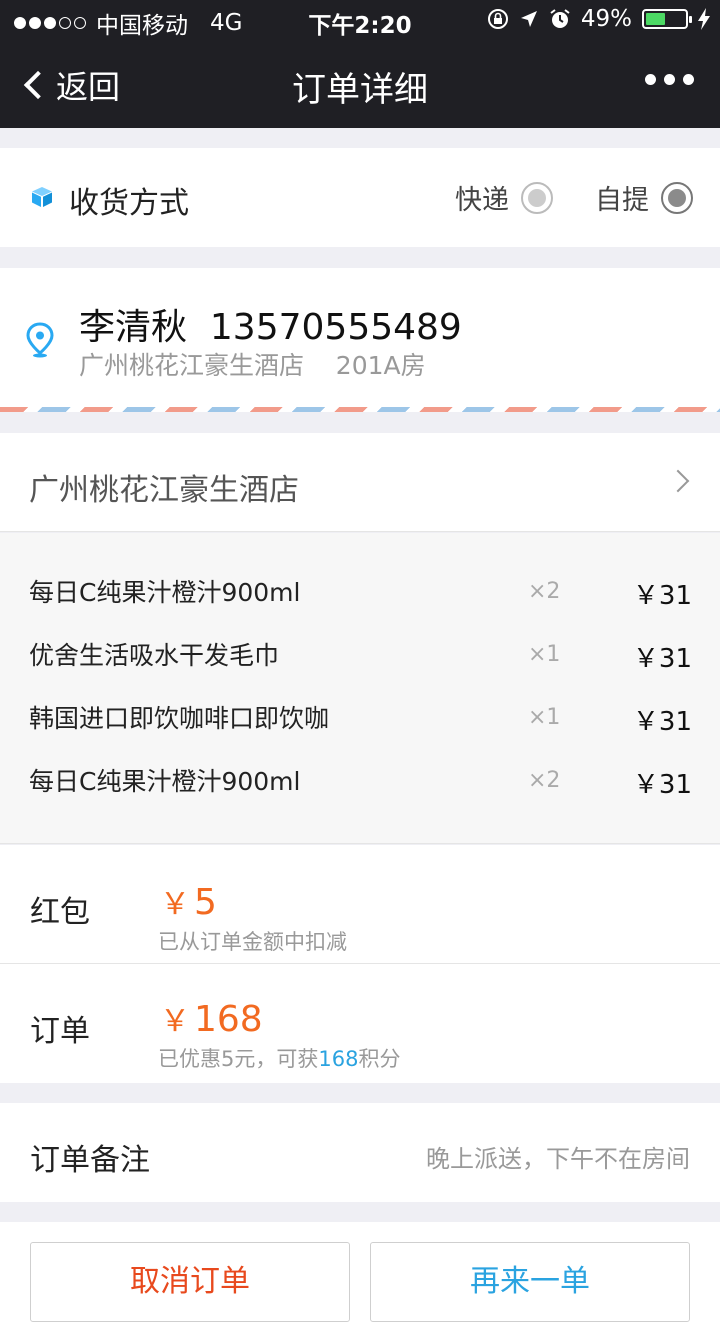  I want to click on page-title: 订单详细, so click(360, 90).